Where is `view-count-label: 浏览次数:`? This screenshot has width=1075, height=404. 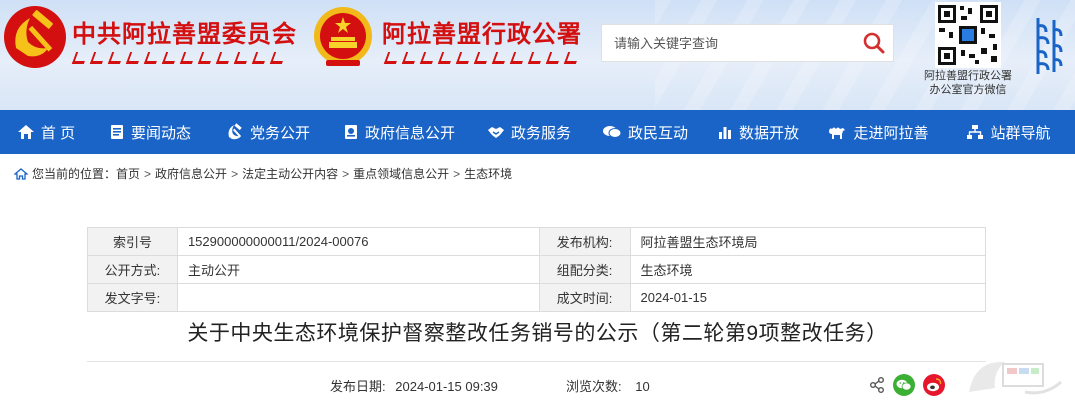 view-count-label: 浏览次数: is located at coordinates (594, 386).